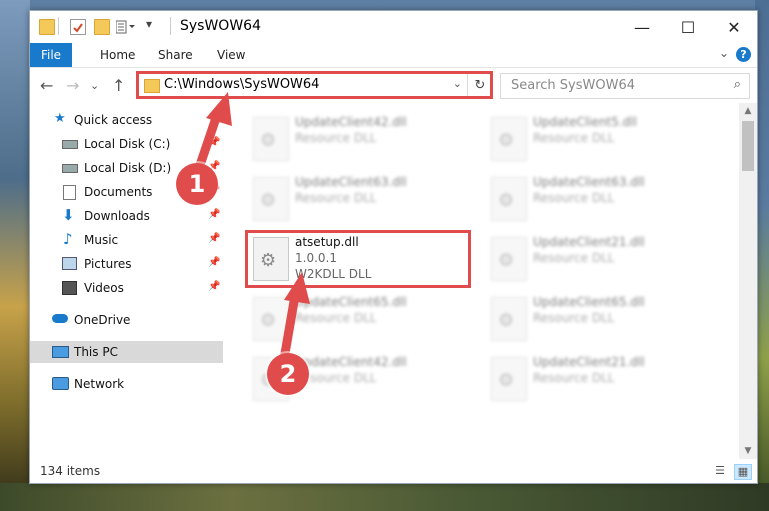 This screenshot has height=511, width=769. What do you see at coordinates (288, 374) in the screenshot?
I see `callout-step-2: 2` at bounding box center [288, 374].